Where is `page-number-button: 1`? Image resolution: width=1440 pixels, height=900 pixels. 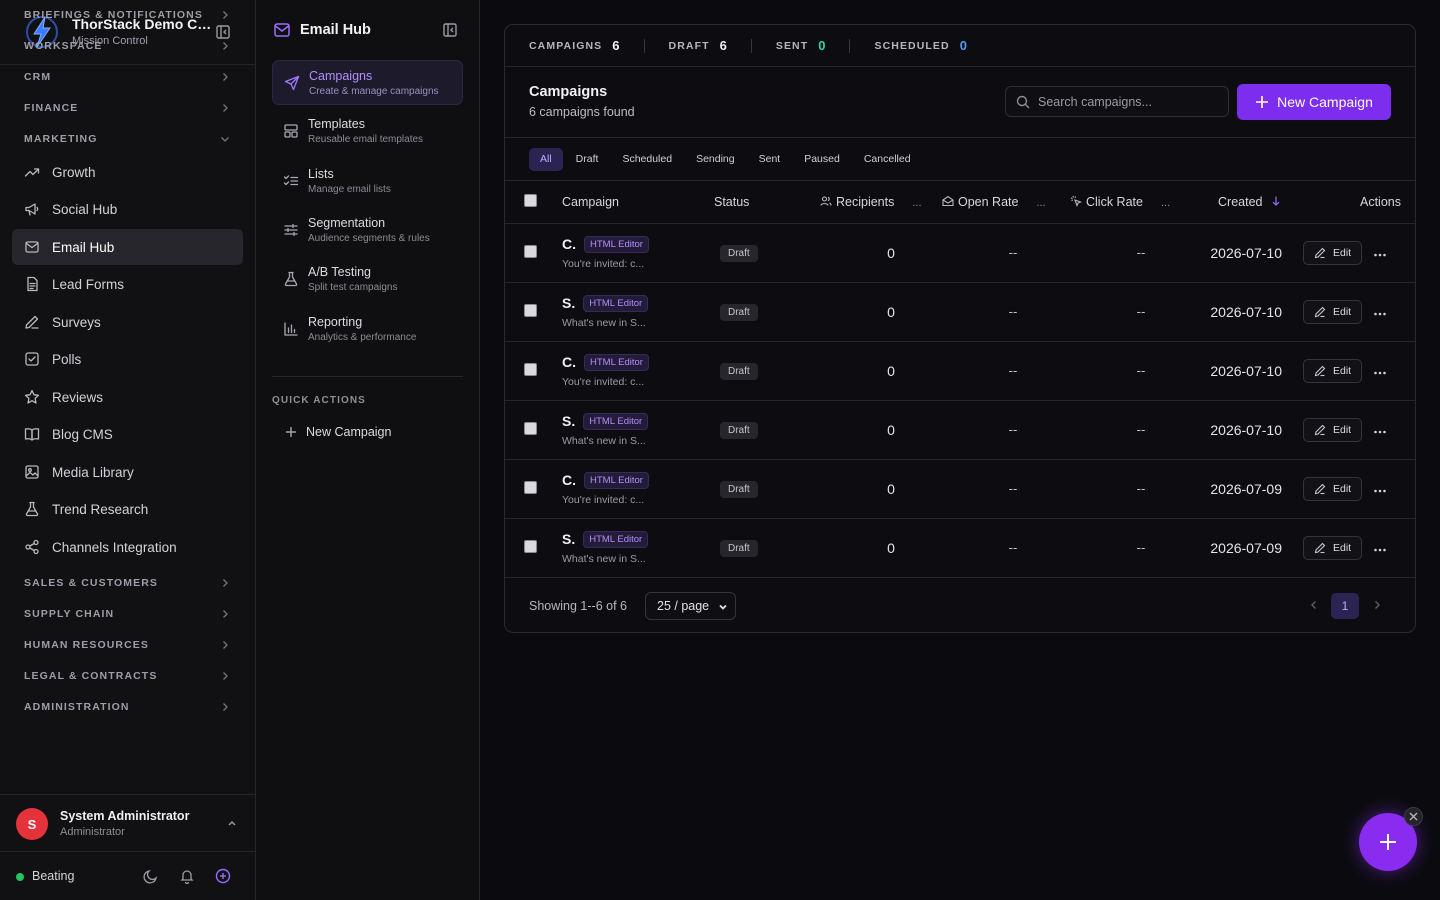
page-number-button: 1 is located at coordinates (1345, 606).